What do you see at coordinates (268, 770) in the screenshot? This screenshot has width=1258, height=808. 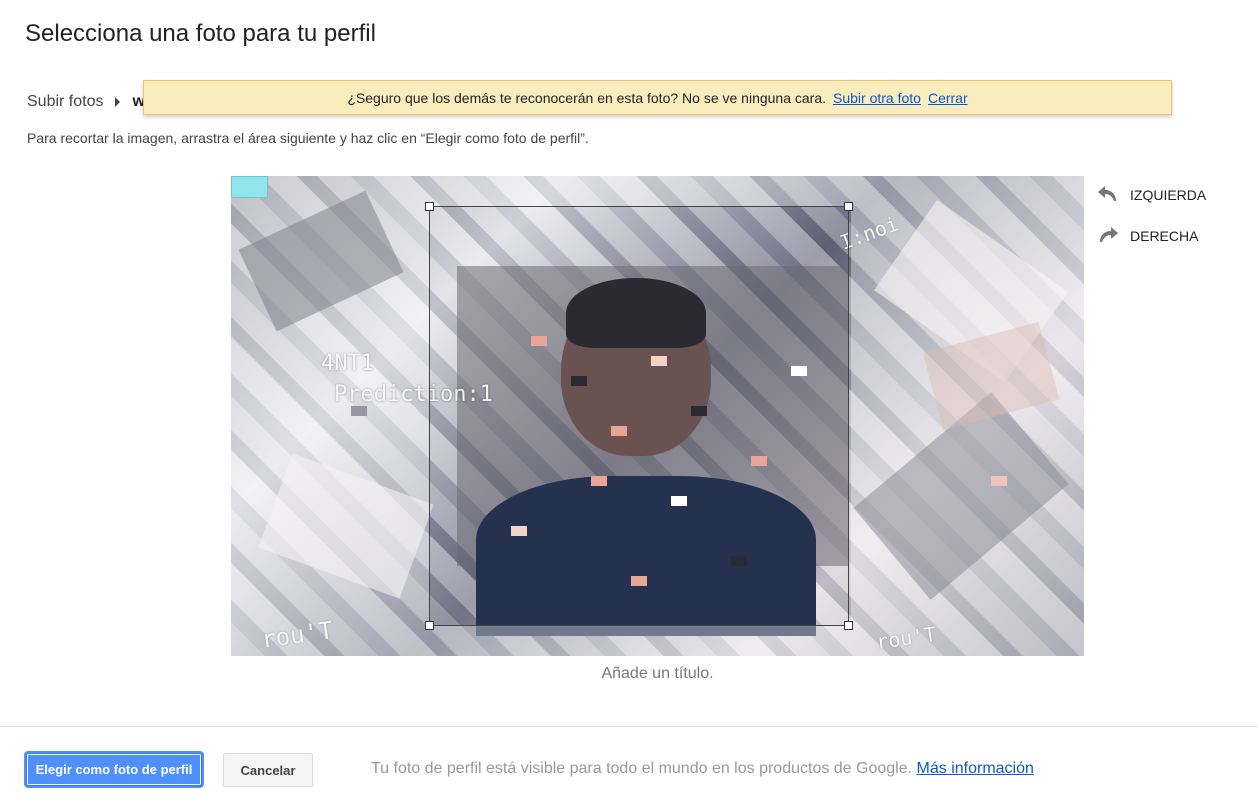 I see `cancel-button: Cancelar` at bounding box center [268, 770].